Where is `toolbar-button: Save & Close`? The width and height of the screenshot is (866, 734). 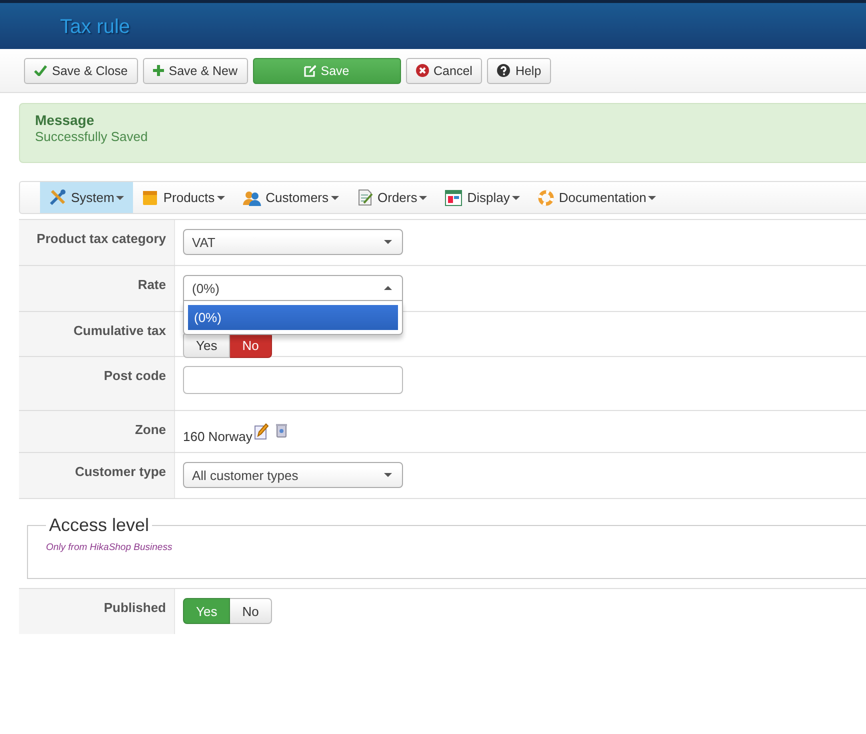 toolbar-button: Save & Close is located at coordinates (81, 71).